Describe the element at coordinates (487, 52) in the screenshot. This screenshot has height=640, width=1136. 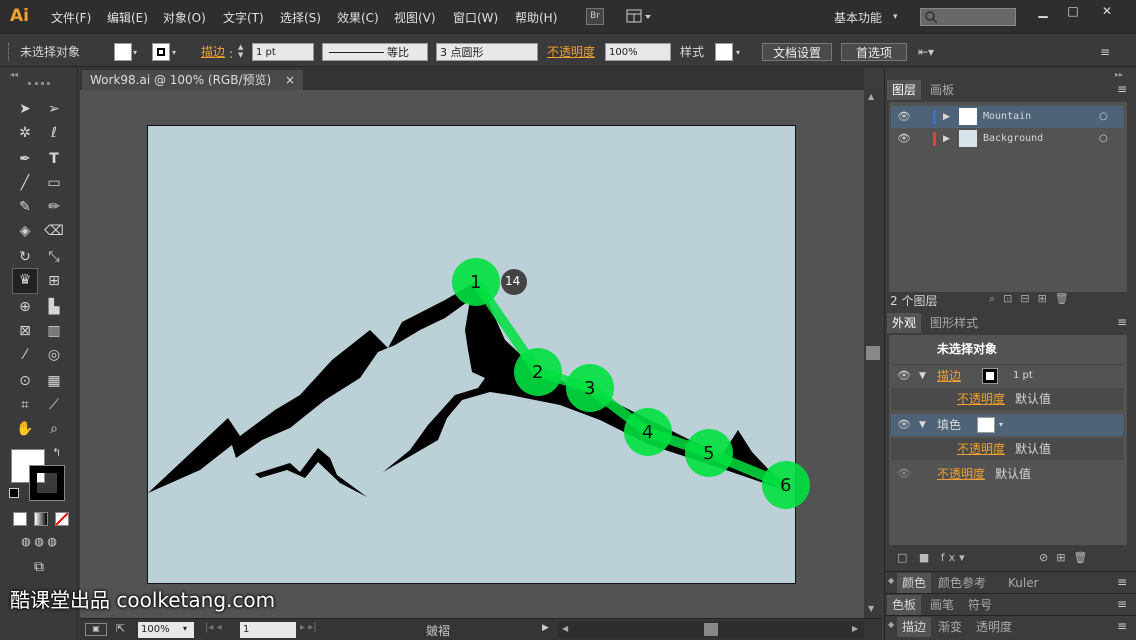
I see `brush-select: 3 点圆形` at that location.